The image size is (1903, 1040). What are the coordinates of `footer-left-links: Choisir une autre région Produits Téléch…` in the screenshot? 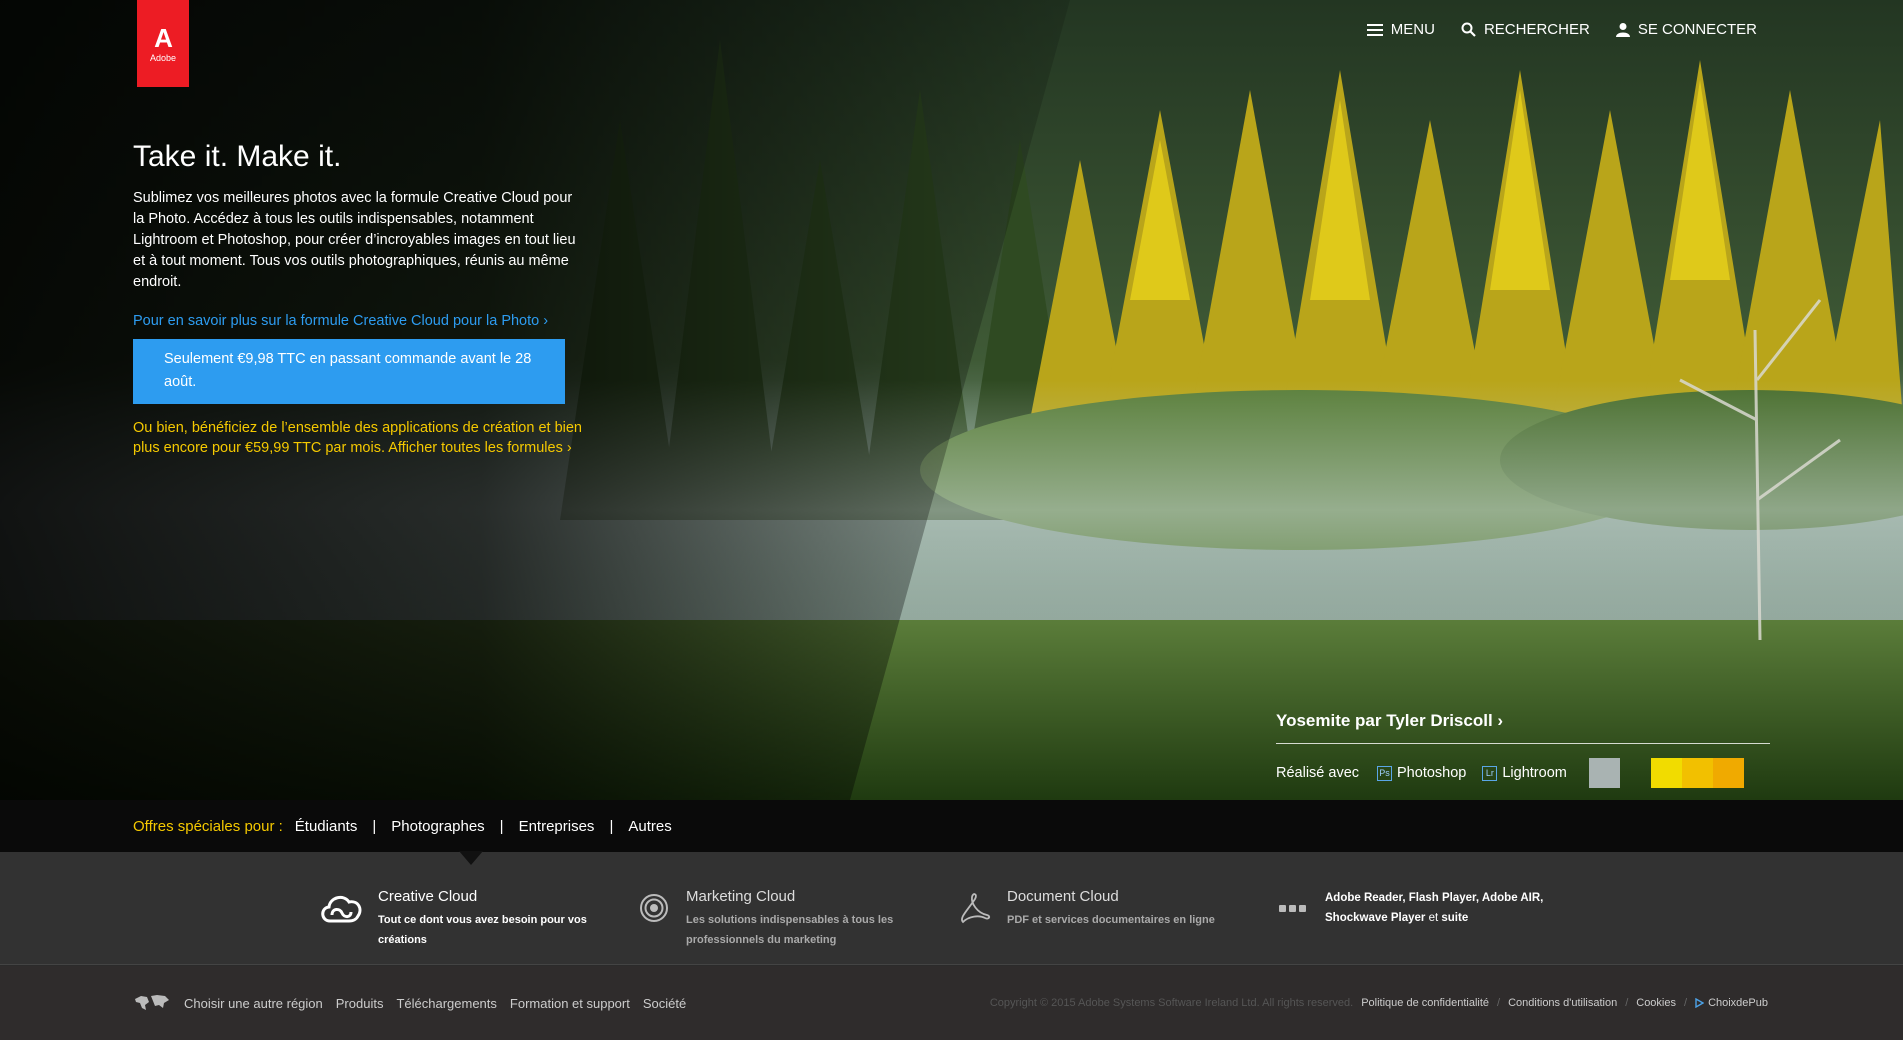 It's located at (409, 1003).